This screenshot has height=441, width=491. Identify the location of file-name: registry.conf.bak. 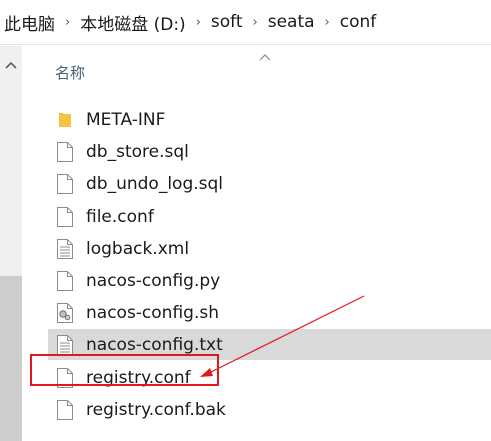
(156, 409).